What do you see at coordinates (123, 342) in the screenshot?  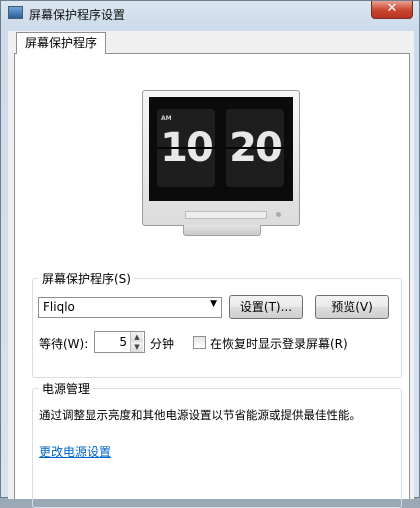 I see `wait-minutes-value: 5` at bounding box center [123, 342].